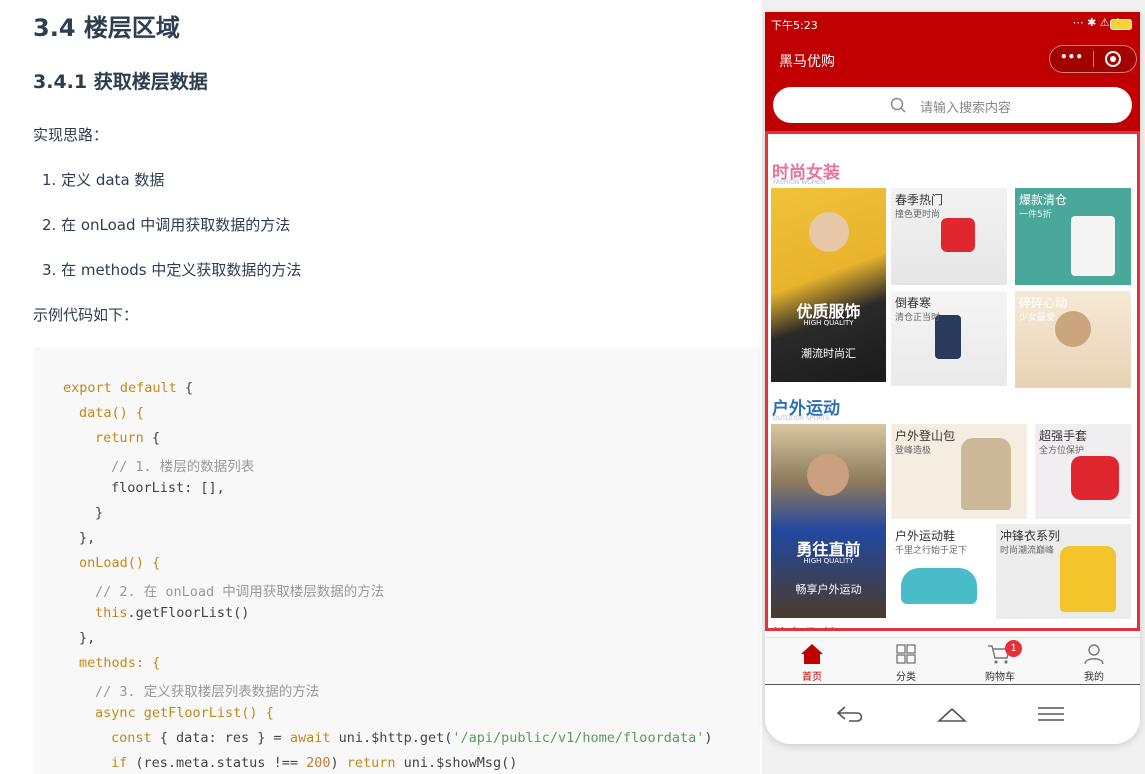 The image size is (1145, 774). What do you see at coordinates (1094, 677) in the screenshot?
I see `tab-label: 我的` at bounding box center [1094, 677].